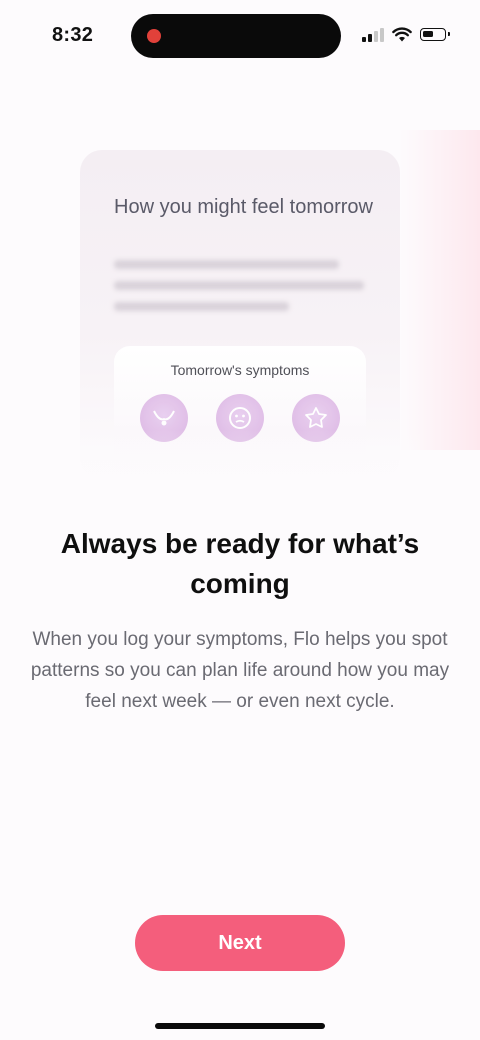  What do you see at coordinates (239, 291) in the screenshot?
I see `blurred-description` at bounding box center [239, 291].